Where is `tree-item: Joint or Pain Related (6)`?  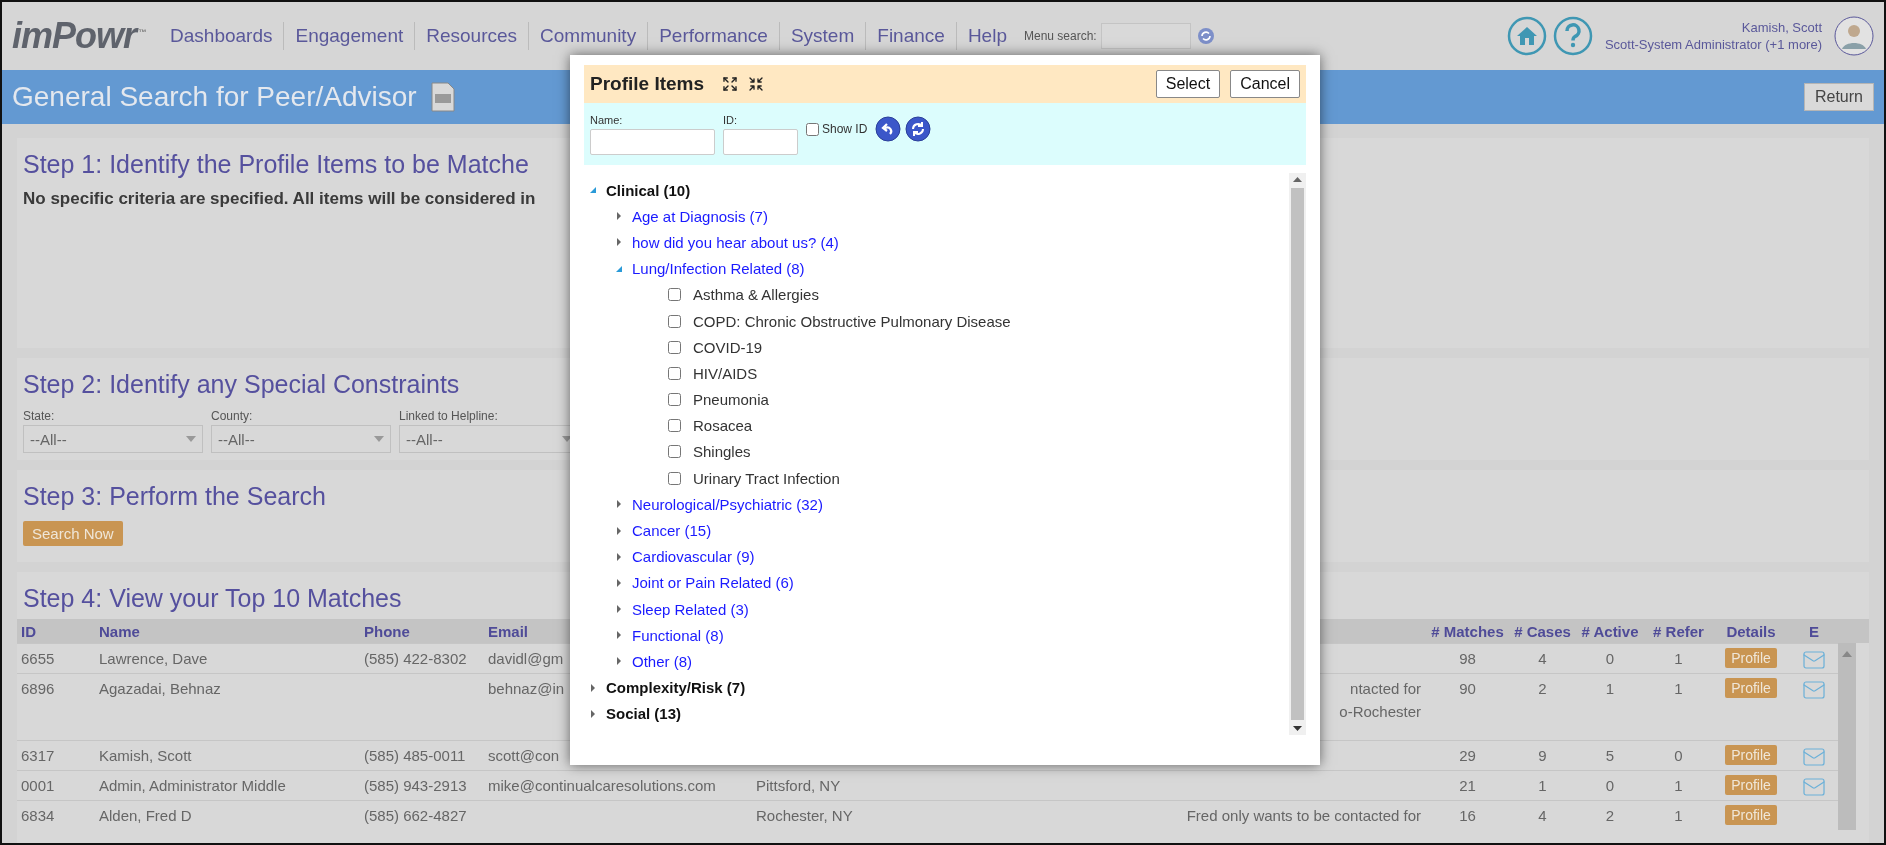
tree-item: Joint or Pain Related (6) is located at coordinates (713, 583).